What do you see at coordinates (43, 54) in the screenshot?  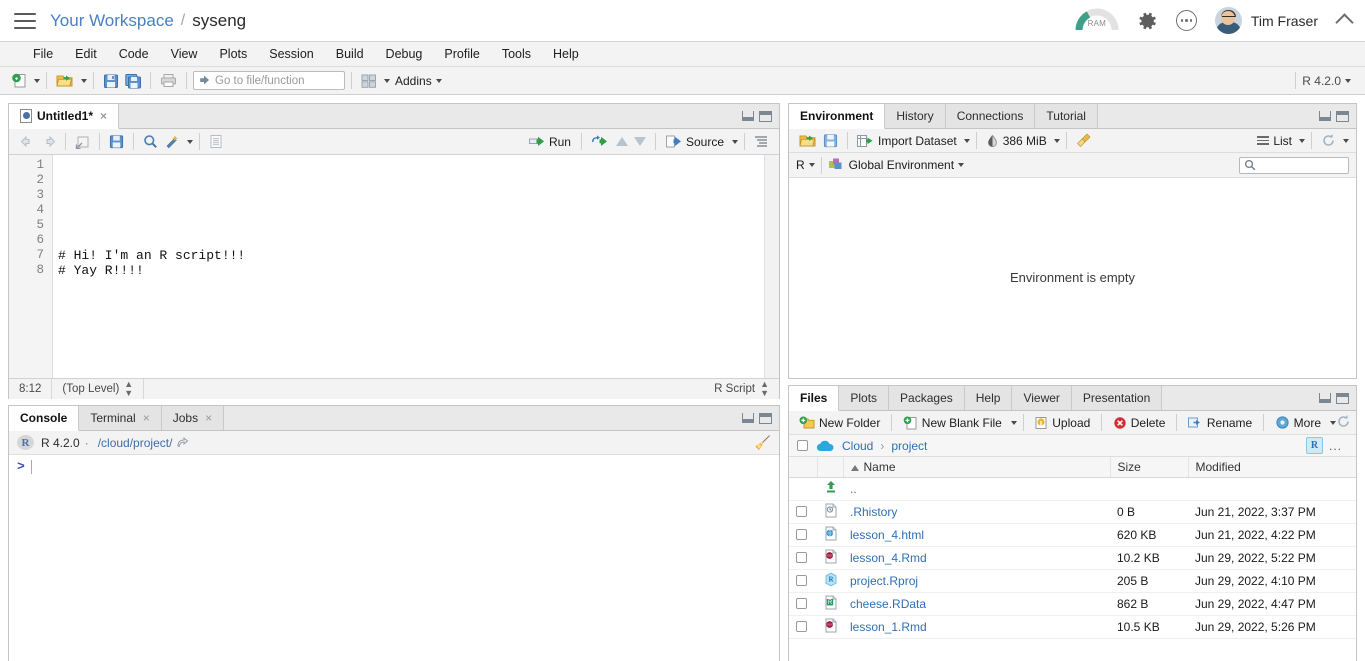 I see `menu-file: File` at bounding box center [43, 54].